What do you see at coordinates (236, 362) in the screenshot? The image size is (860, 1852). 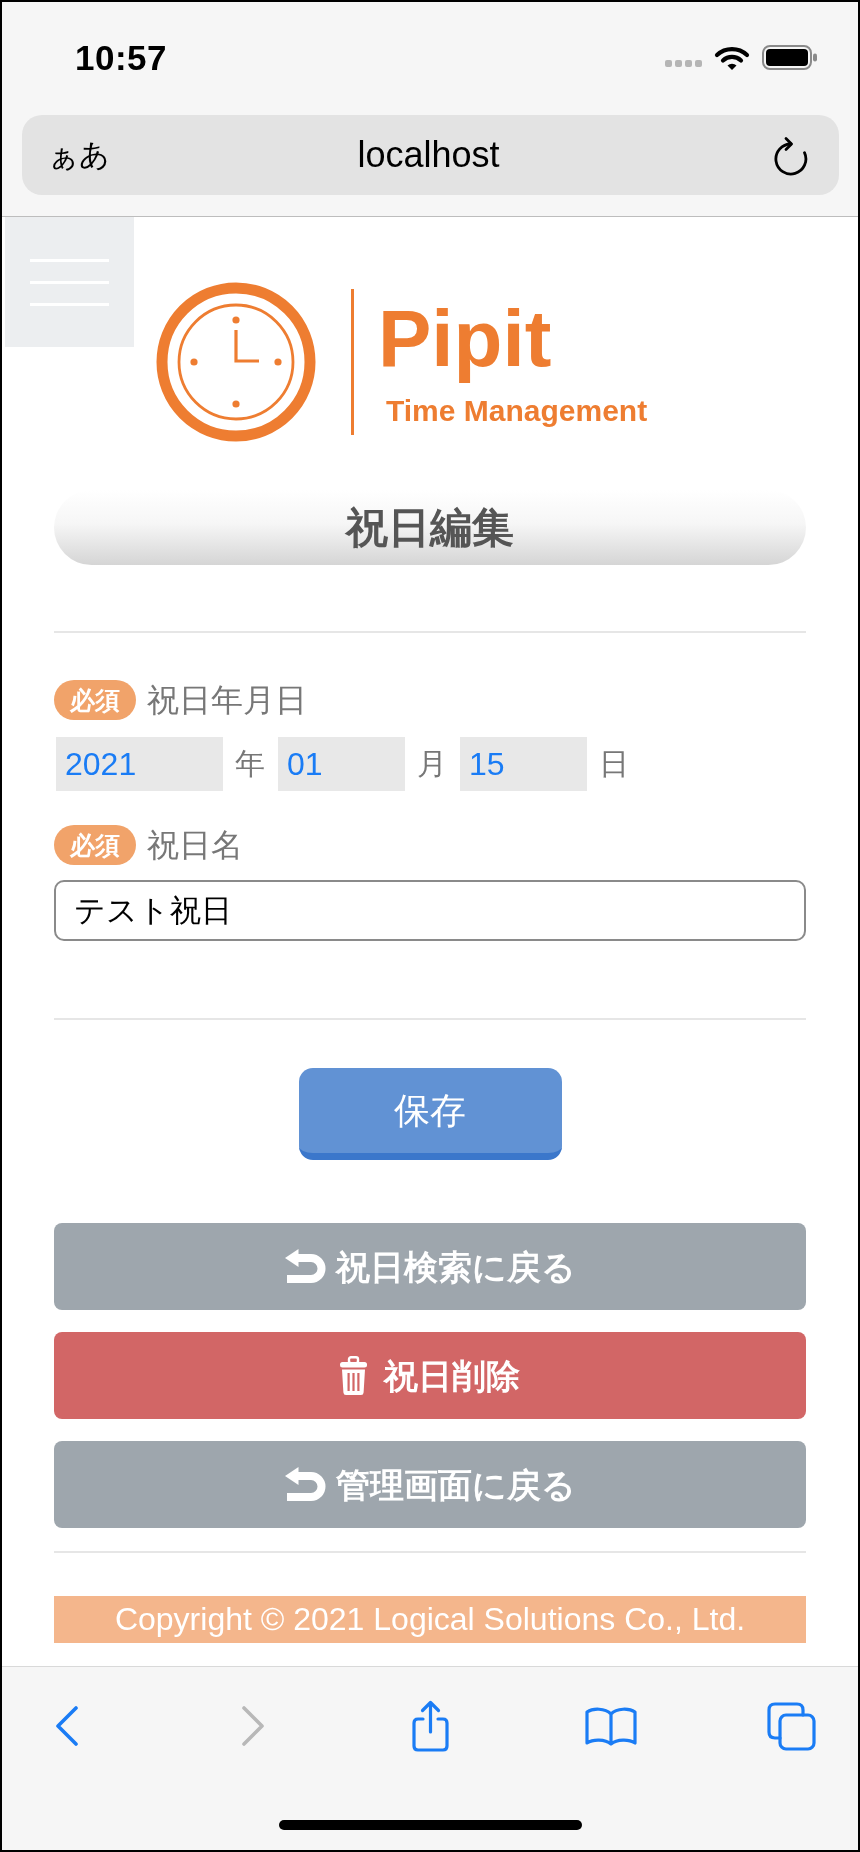 I see `clock-logo-icon` at bounding box center [236, 362].